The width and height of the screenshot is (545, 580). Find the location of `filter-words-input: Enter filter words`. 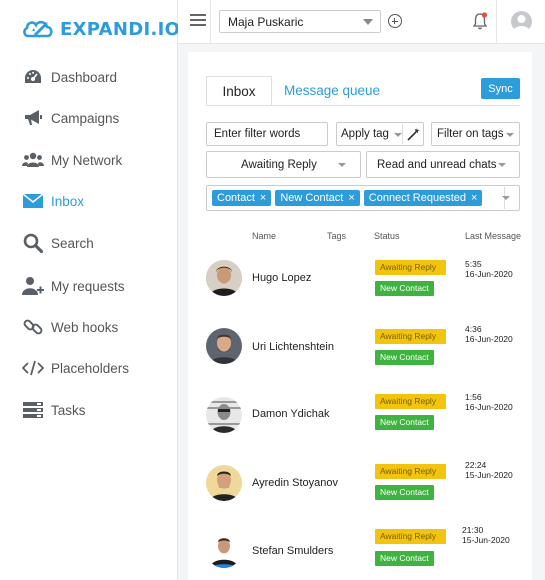

filter-words-input: Enter filter words is located at coordinates (267, 134).